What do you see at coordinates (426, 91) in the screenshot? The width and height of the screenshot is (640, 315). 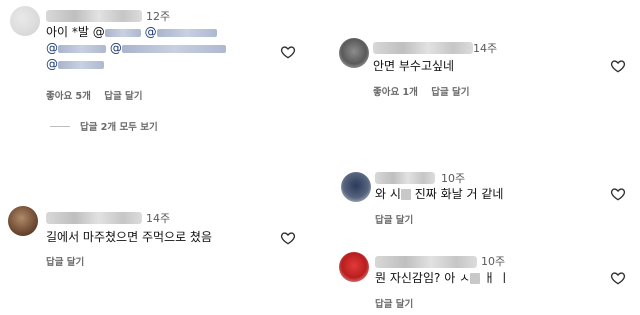 I see `comment-meta: 좋아요 1개 답글 달기` at bounding box center [426, 91].